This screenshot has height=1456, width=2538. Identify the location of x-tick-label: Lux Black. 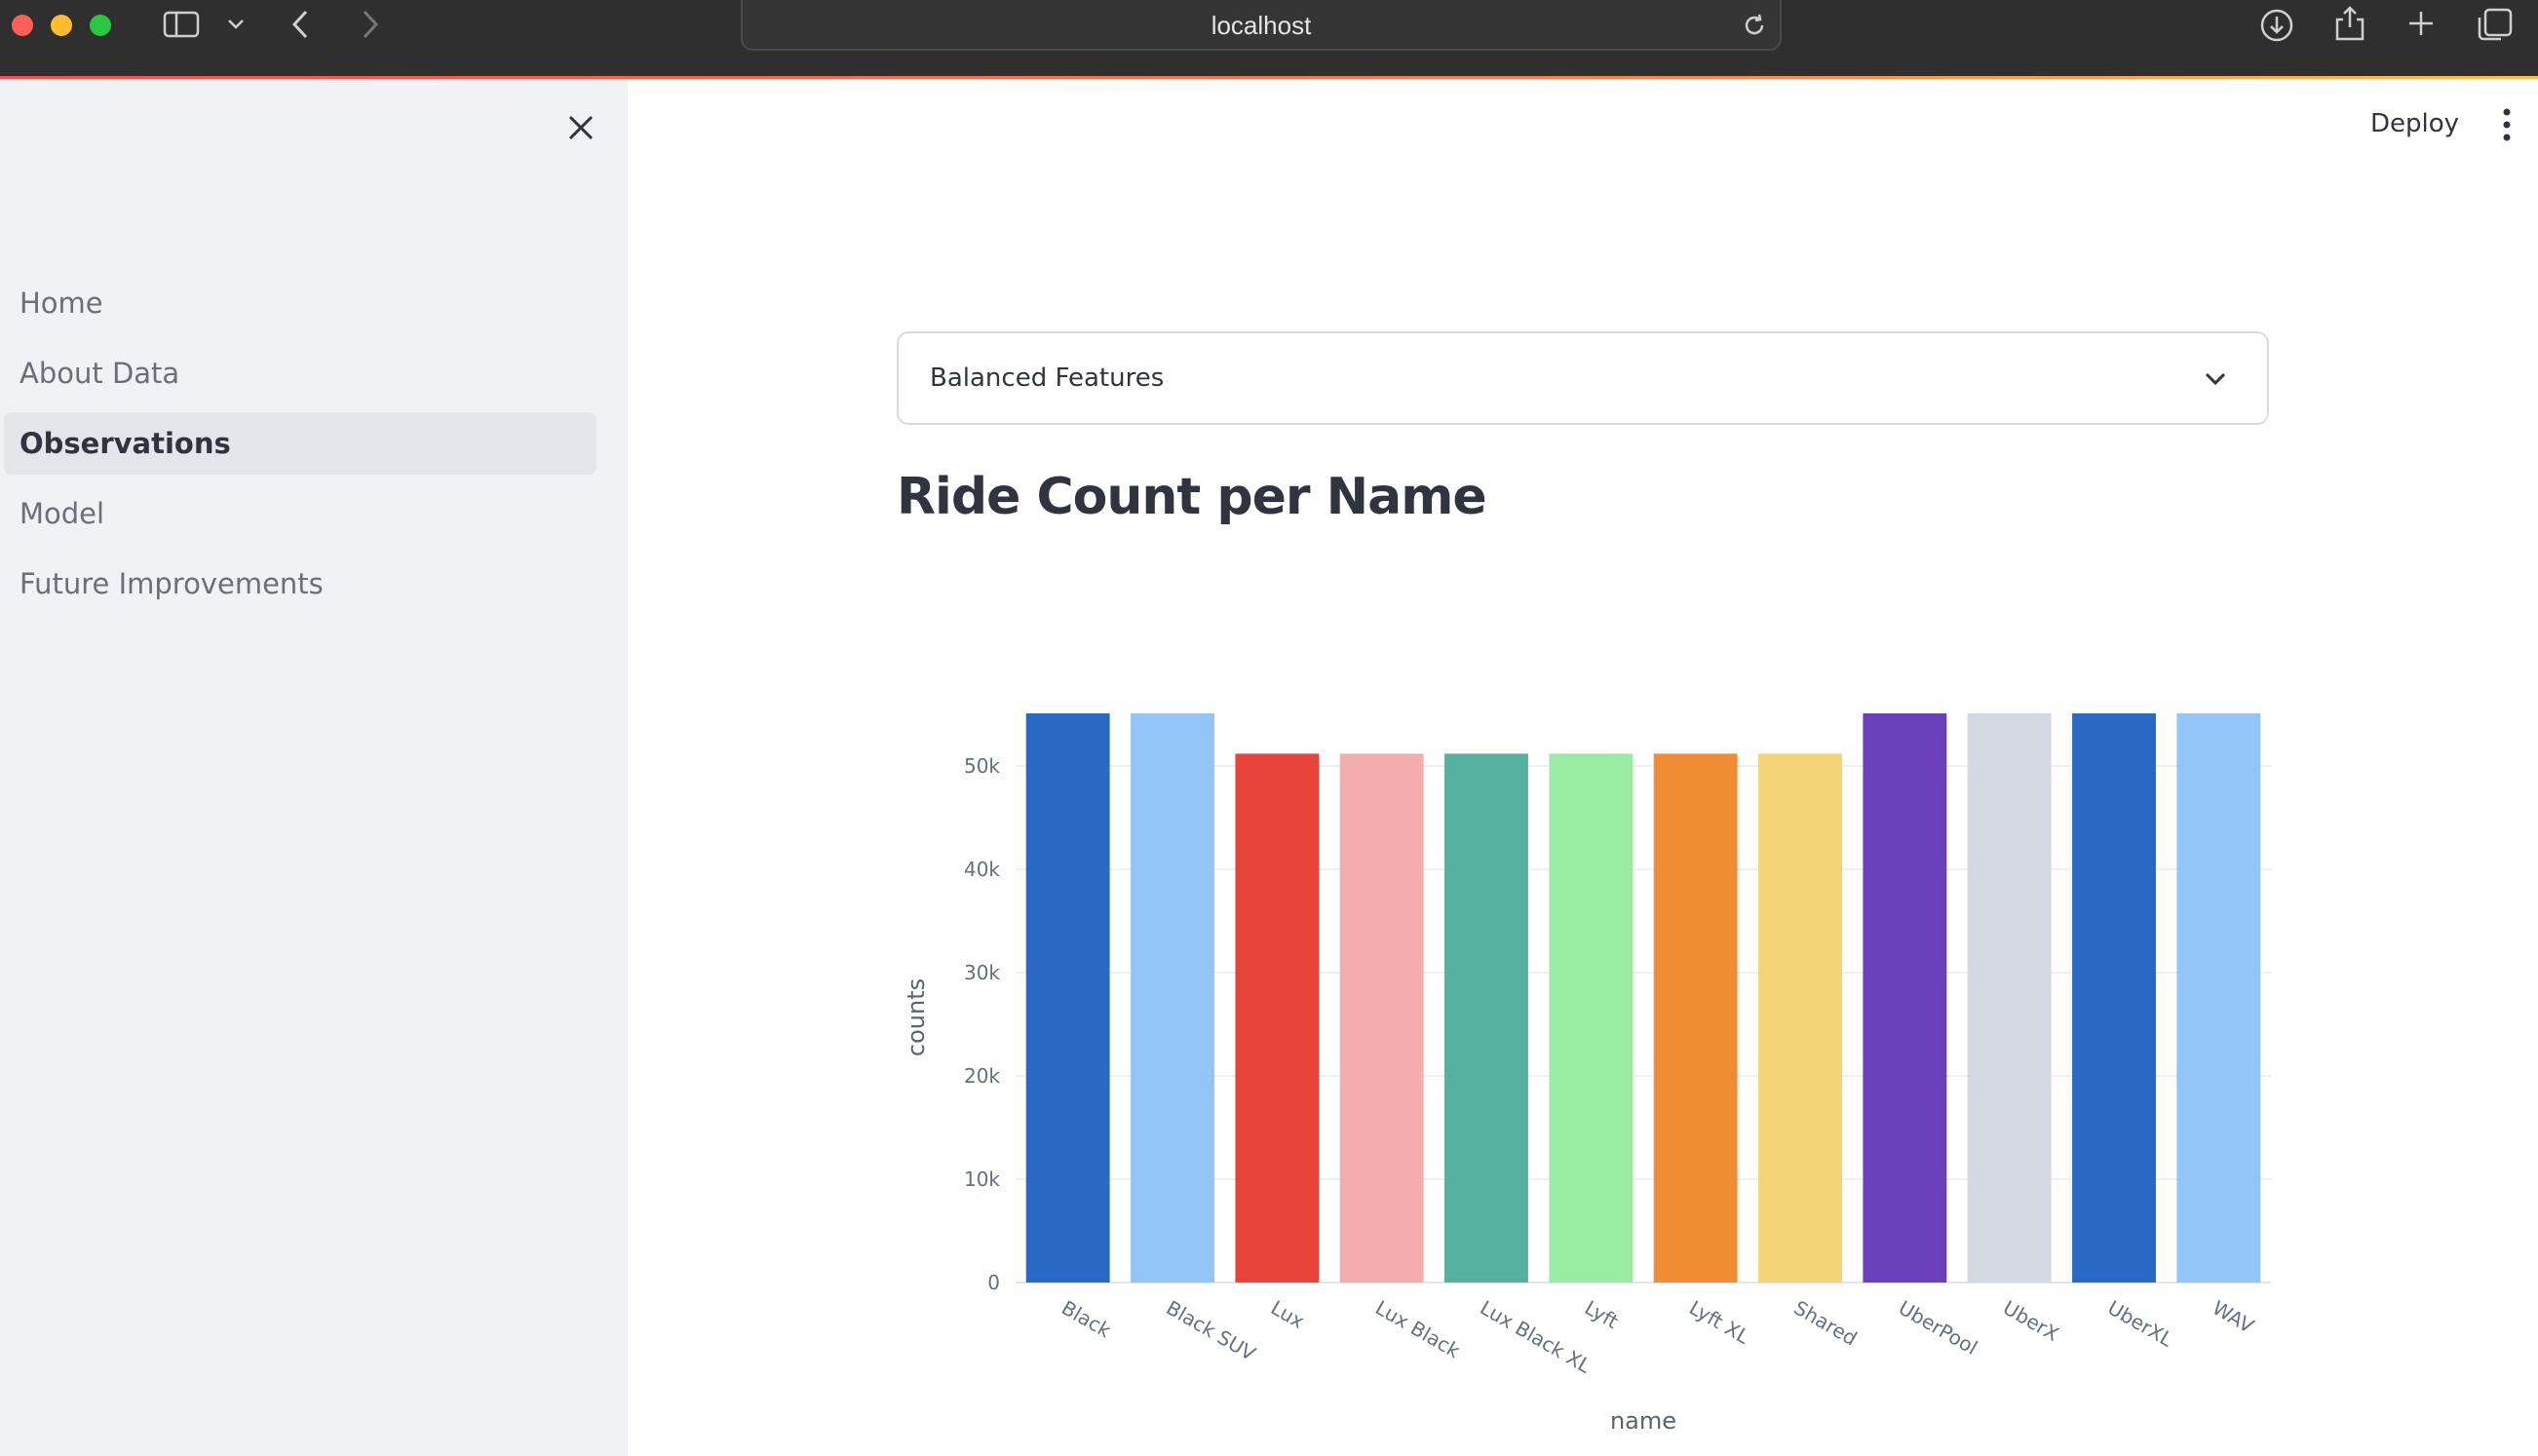
(1417, 1329).